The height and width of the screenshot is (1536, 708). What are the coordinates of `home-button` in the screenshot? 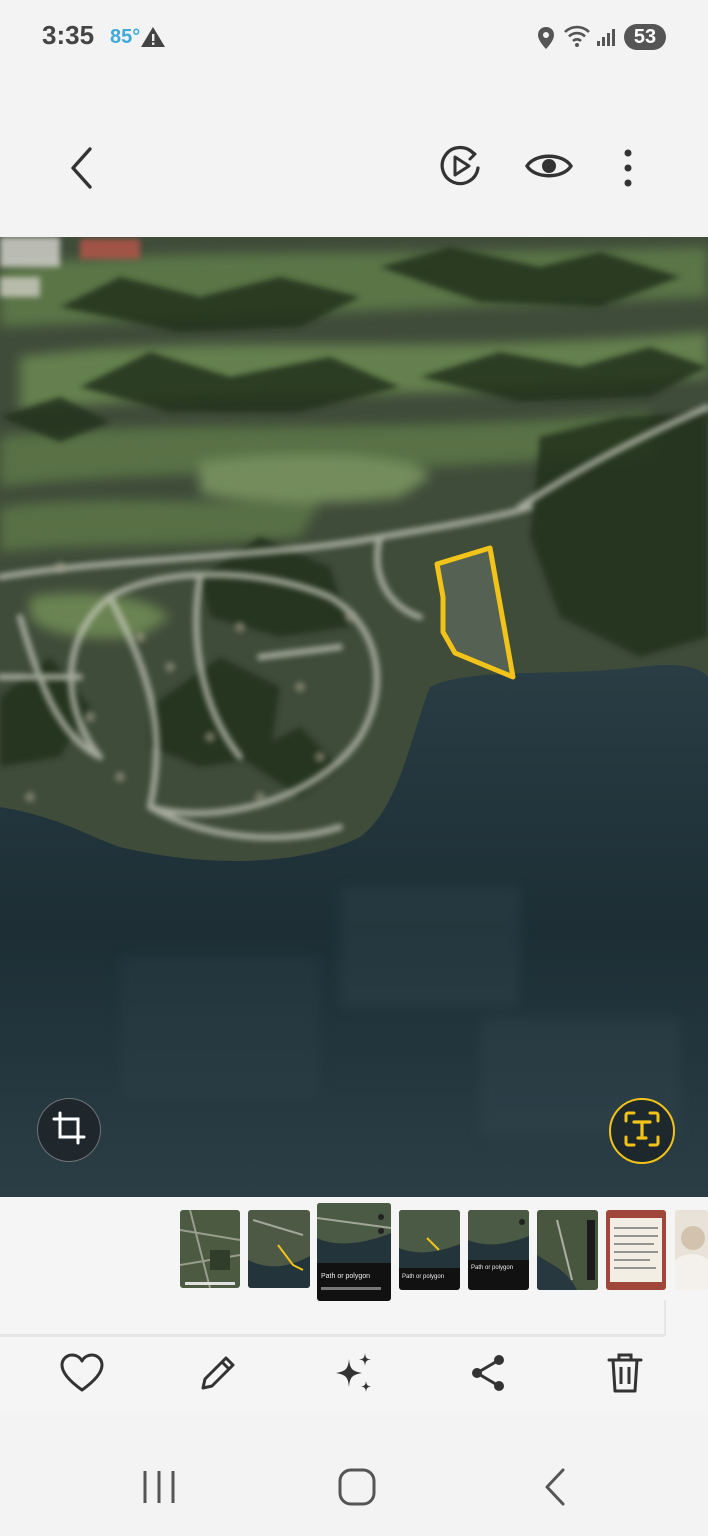 It's located at (357, 1489).